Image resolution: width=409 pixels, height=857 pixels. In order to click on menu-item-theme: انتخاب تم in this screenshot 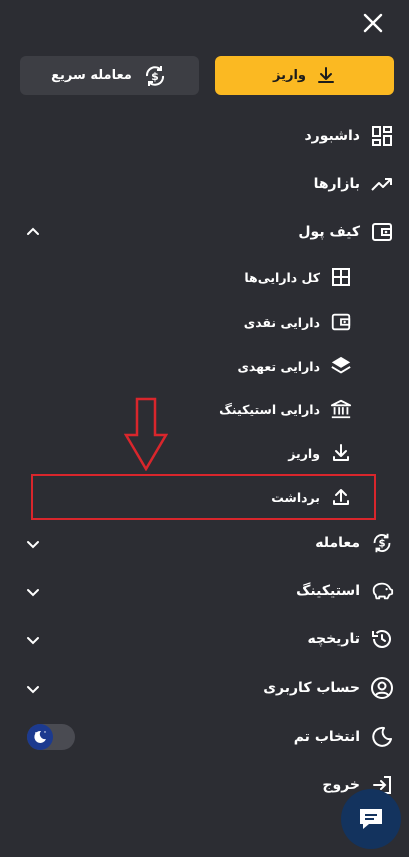, I will do `click(344, 737)`.